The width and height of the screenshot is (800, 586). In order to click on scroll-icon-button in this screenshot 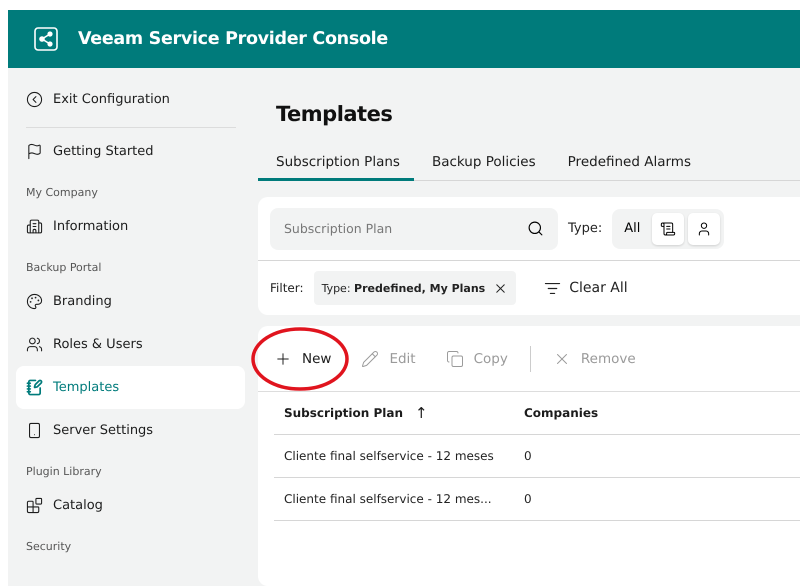, I will do `click(668, 228)`.